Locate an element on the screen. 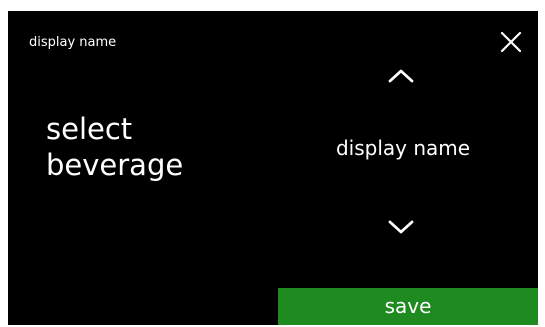 This screenshot has width=545, height=327. save-button: save is located at coordinates (408, 306).